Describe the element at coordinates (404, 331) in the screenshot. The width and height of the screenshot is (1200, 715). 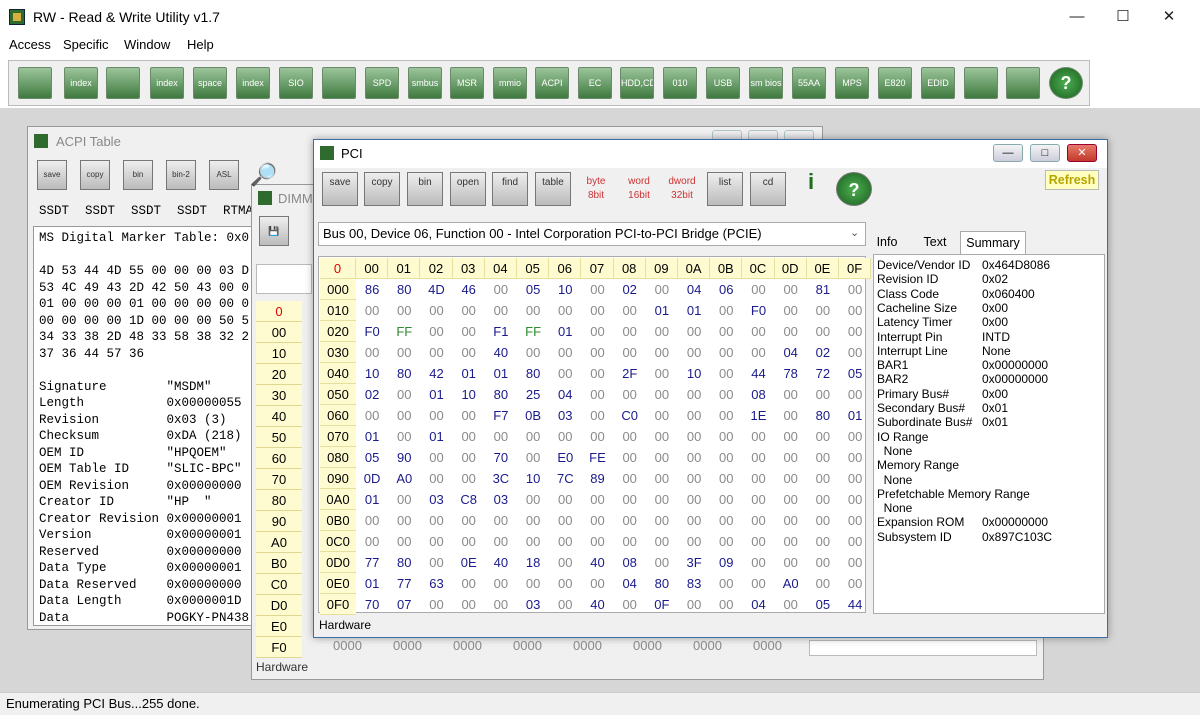
I see `grid-cell: FF` at that location.